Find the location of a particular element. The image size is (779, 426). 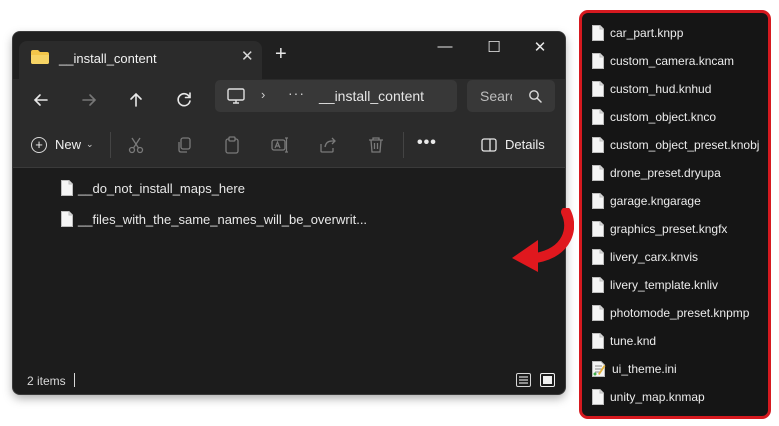

close-tab-icon: ✕ is located at coordinates (247, 56).